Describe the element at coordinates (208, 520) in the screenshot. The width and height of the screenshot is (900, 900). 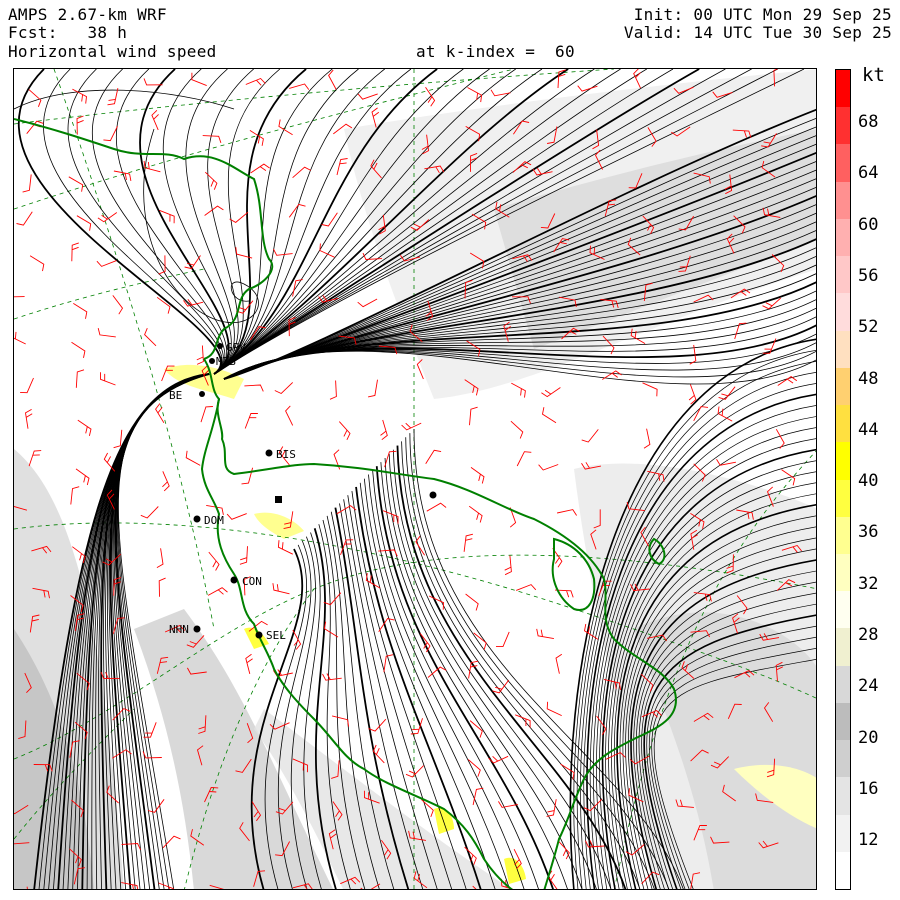
I see `station-dom: DOM` at that location.